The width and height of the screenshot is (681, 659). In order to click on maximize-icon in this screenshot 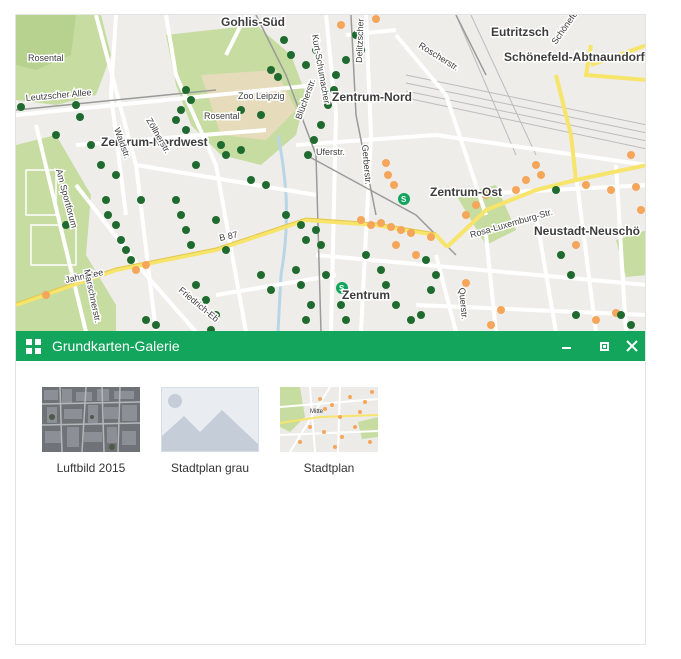, I will do `click(604, 346)`.